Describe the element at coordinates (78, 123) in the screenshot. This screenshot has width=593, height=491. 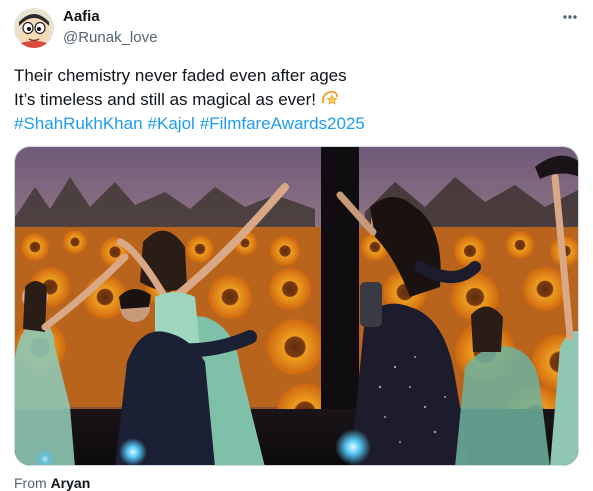
I see `hashtag-shahrukhkhan: #ShahRukhKhan` at that location.